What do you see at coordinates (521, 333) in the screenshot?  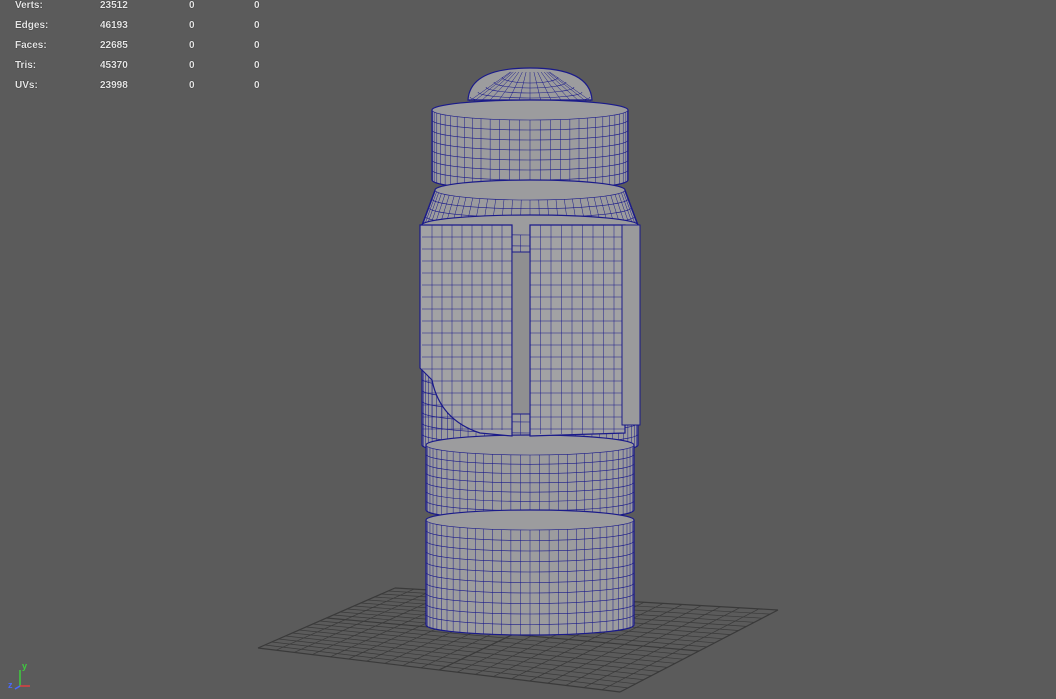 I see `center-slot` at bounding box center [521, 333].